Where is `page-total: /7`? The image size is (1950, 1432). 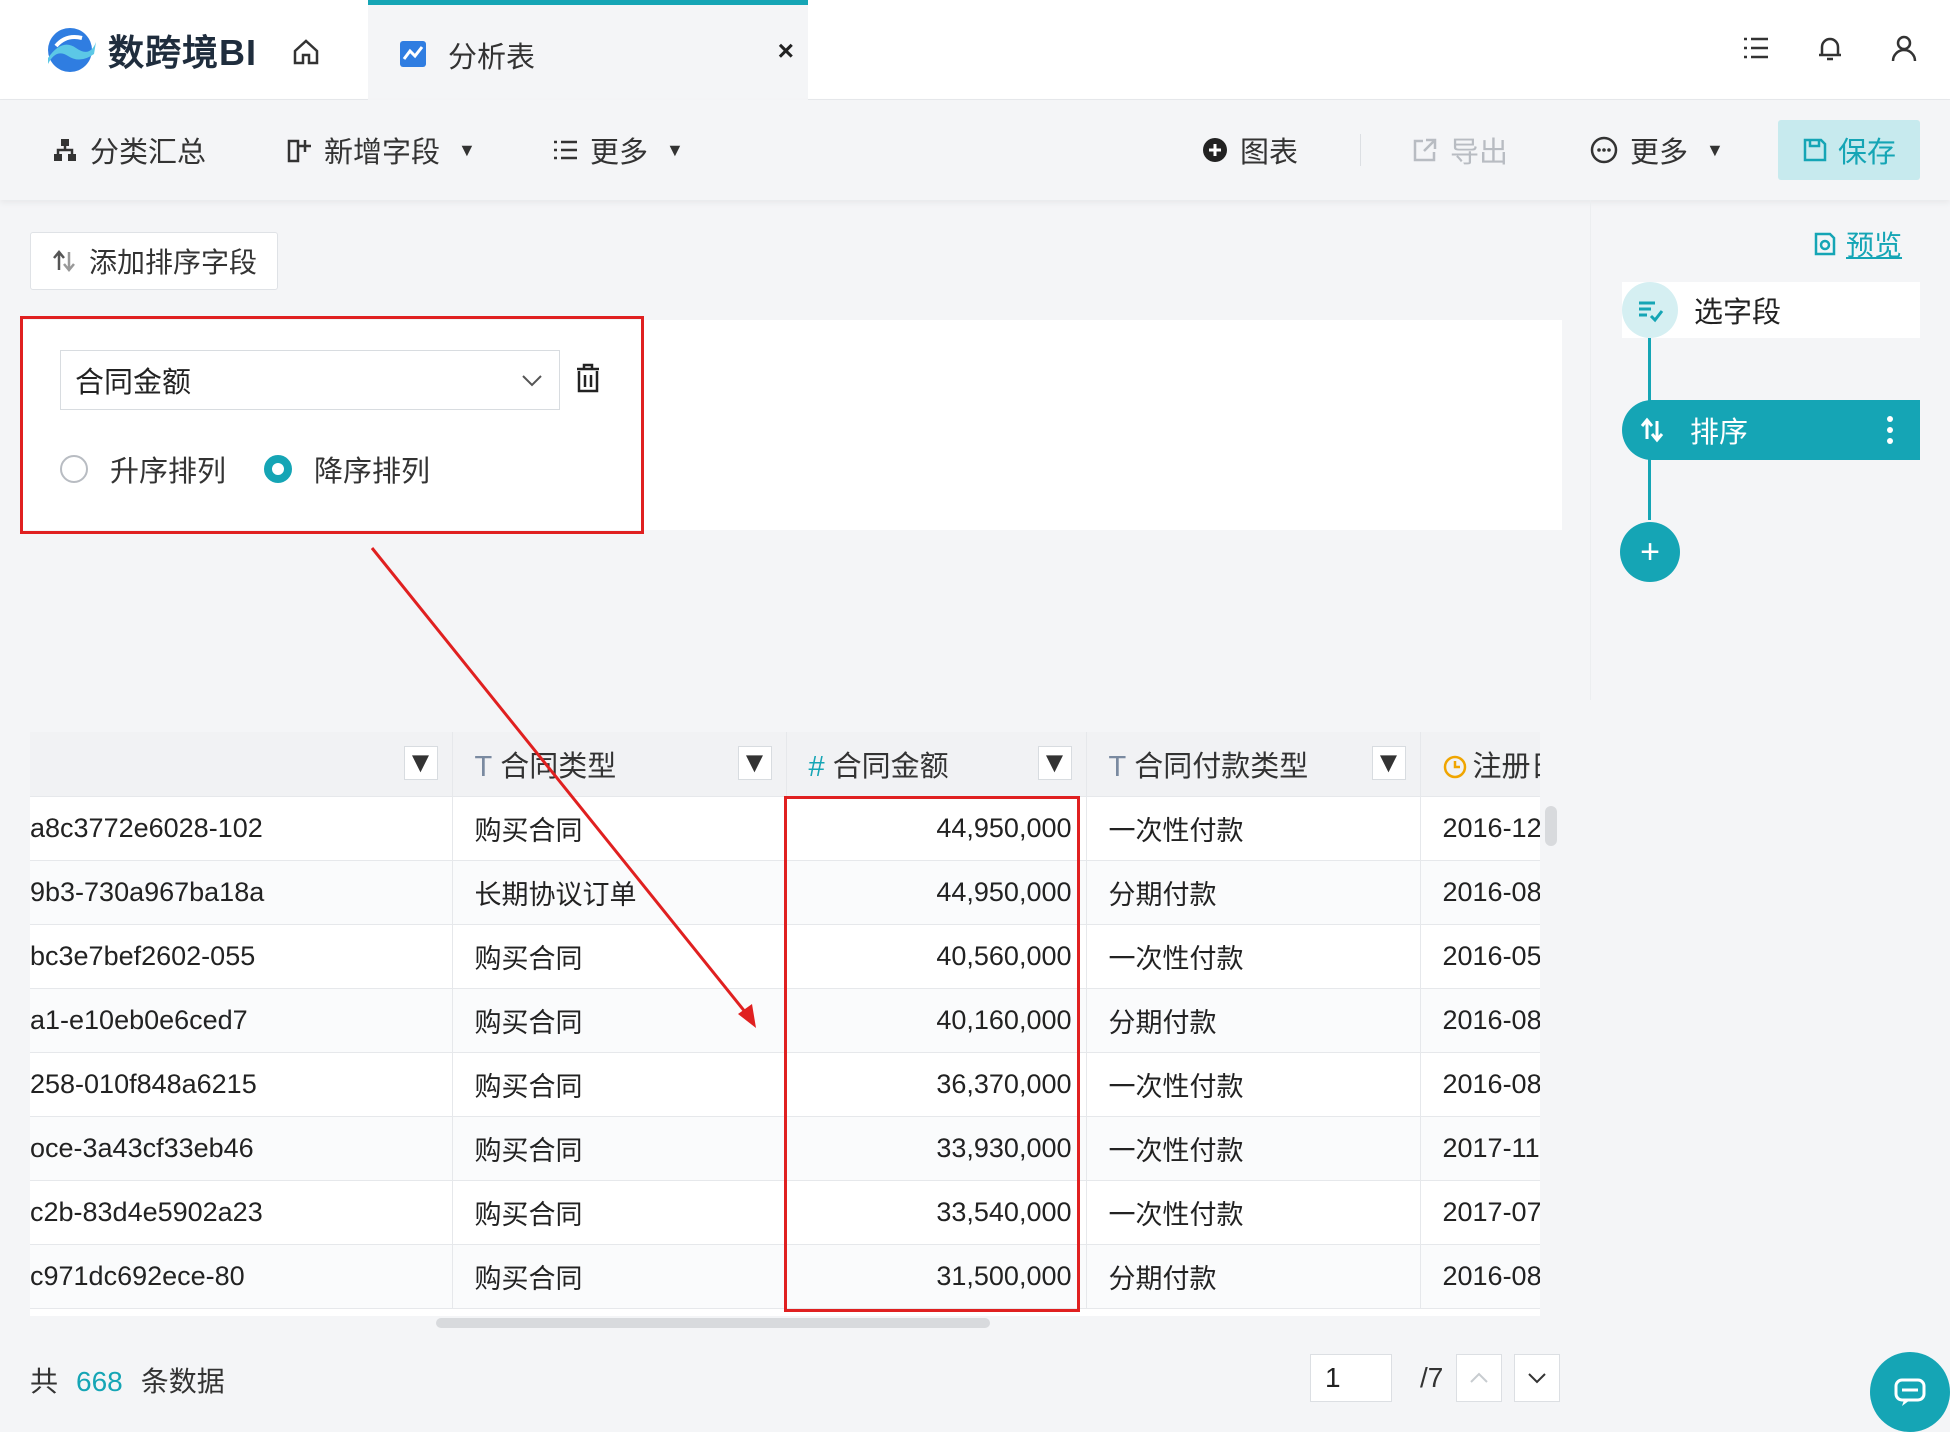
page-total: /7 is located at coordinates (1432, 1377).